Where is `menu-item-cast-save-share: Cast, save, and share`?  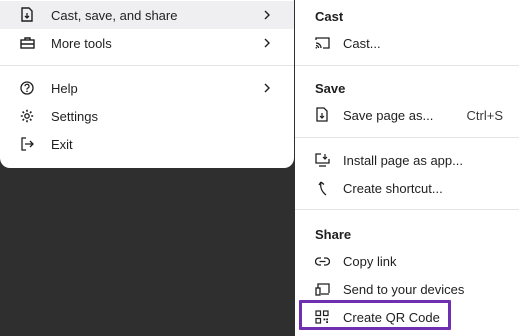 menu-item-cast-save-share: Cast, save, and share is located at coordinates (147, 15).